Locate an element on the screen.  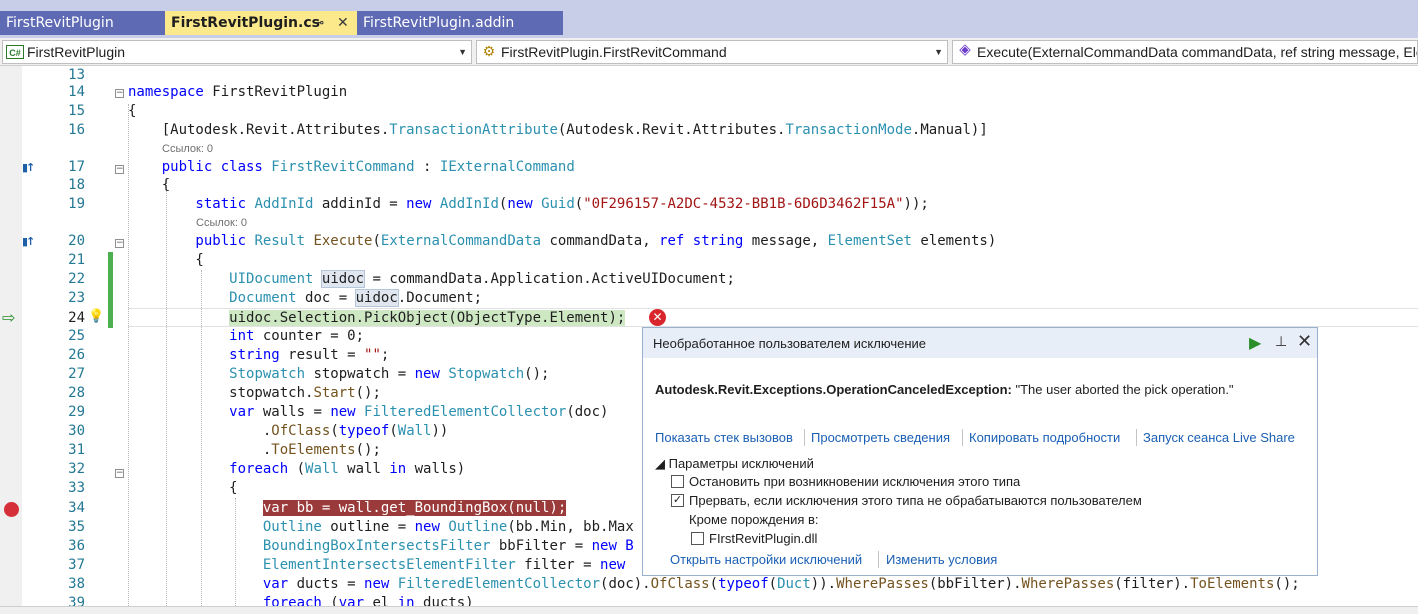
module-name-label: FIrstRevitPlugin.dll is located at coordinates (763, 538).